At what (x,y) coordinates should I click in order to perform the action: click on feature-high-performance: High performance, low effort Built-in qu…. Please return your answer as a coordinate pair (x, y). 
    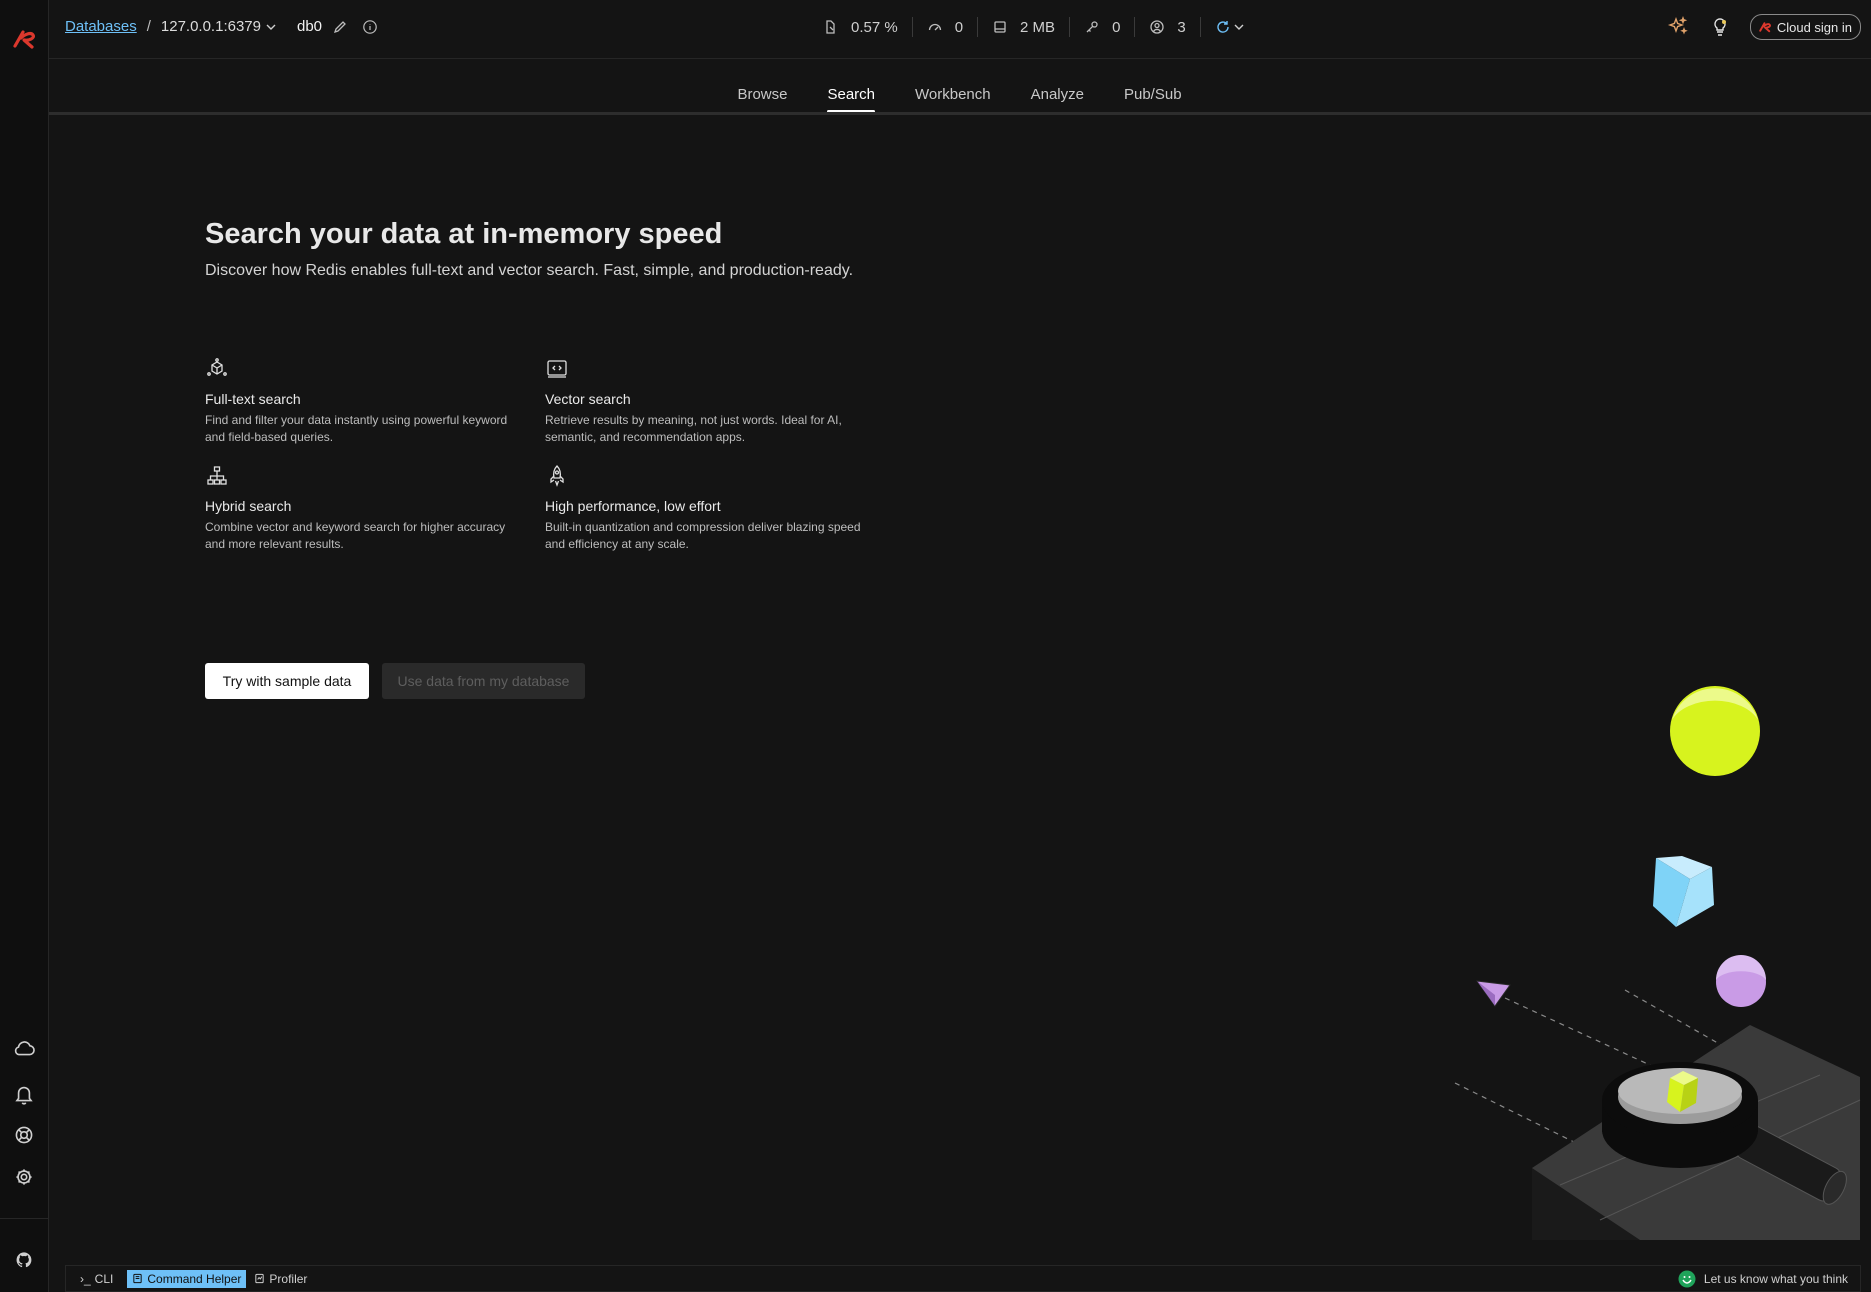
    Looking at the image, I should click on (705, 508).